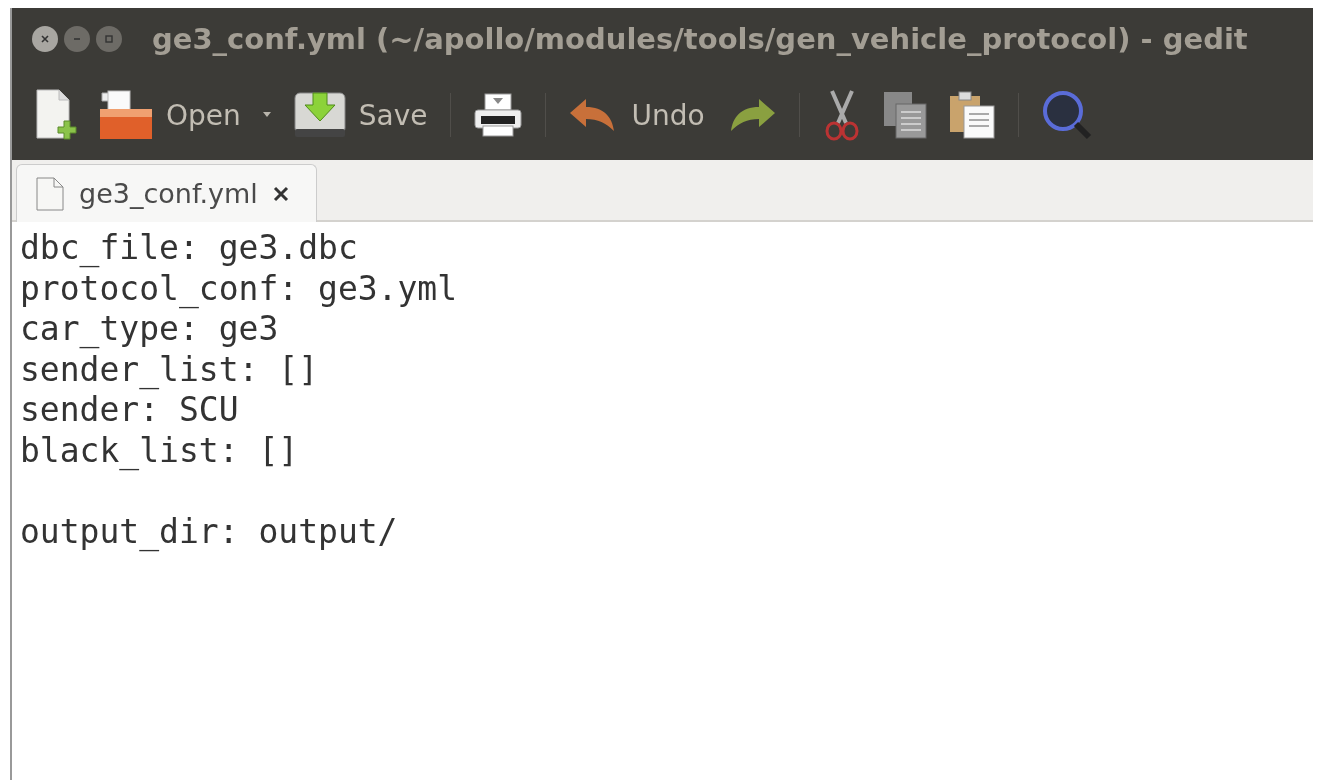  Describe the element at coordinates (971, 115) in the screenshot. I see `paste-icon` at that location.